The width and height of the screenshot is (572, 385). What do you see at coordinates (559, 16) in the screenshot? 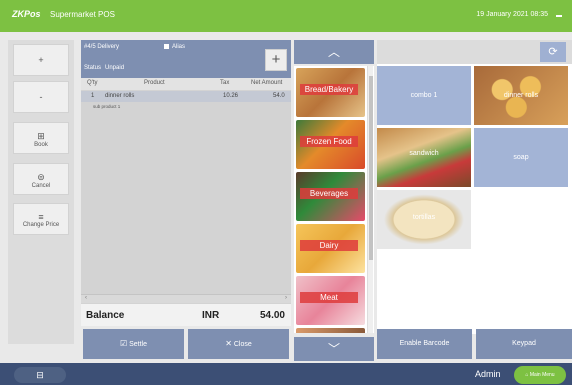
I see `minimize-icon` at bounding box center [559, 16].